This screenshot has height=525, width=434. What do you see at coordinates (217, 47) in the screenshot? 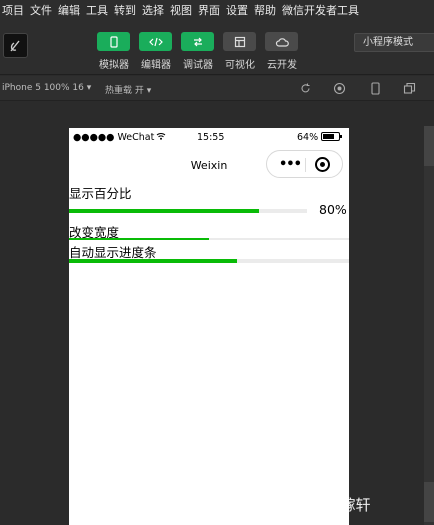
I see `toolbar: 模拟器 编辑器 调试器 可视化 云开发 小程序模式` at bounding box center [217, 47].